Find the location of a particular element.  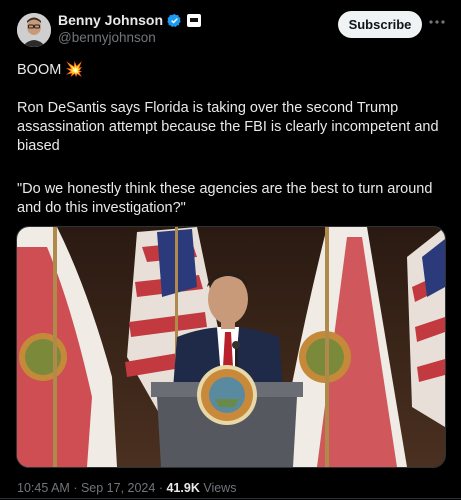

views-label: Views is located at coordinates (220, 488).